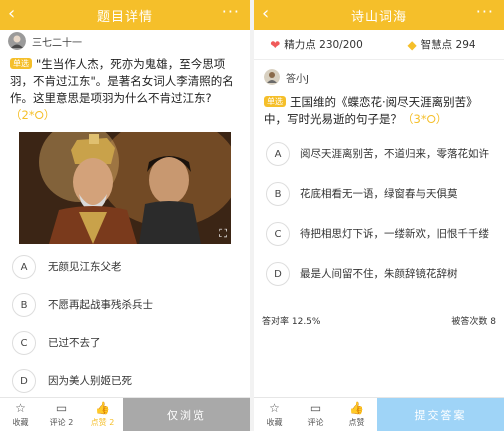 Image resolution: width=504 pixels, height=431 pixels. What do you see at coordinates (448, 45) in the screenshot?
I see `wisdom-label: 智慧点 294` at bounding box center [448, 45].